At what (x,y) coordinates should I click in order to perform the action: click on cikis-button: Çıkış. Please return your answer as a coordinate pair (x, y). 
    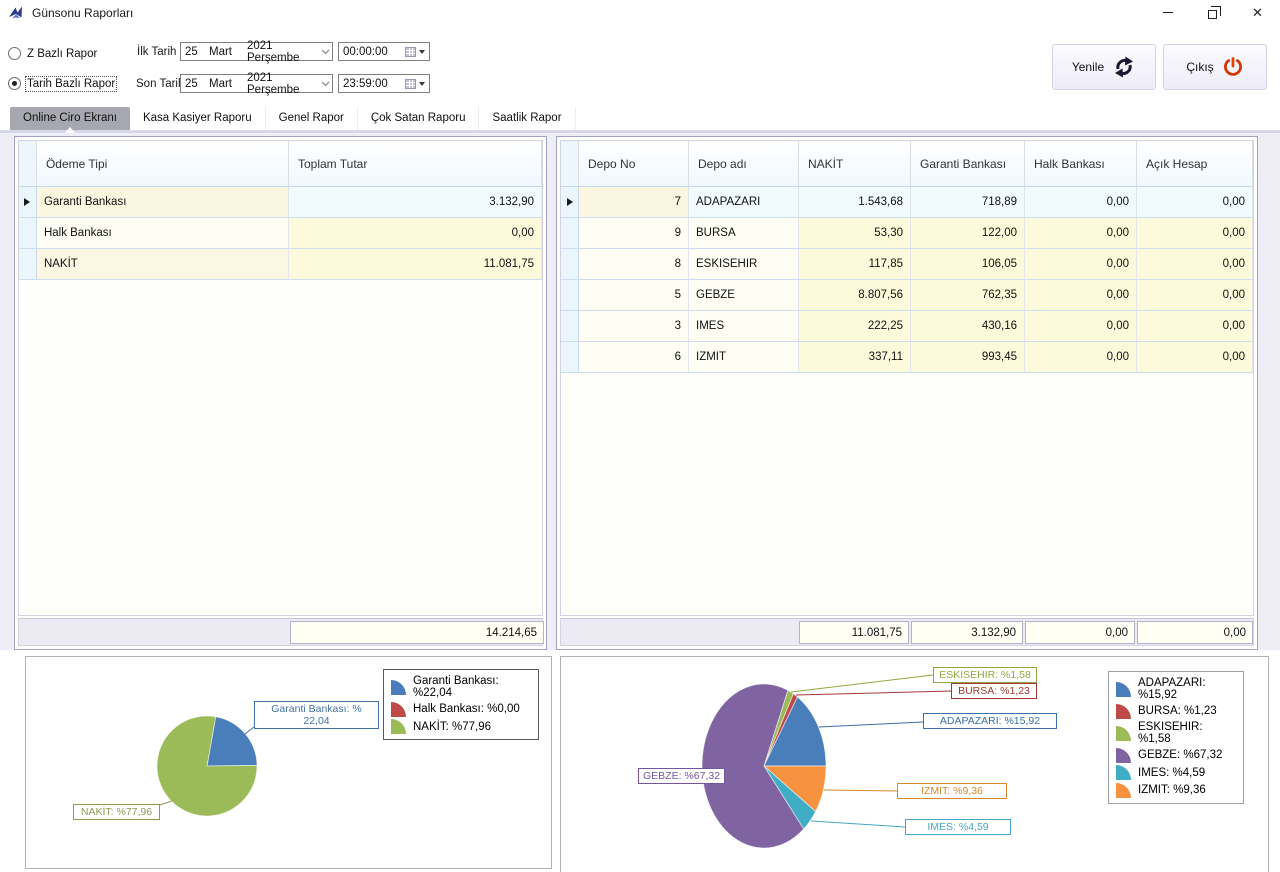
    Looking at the image, I should click on (1215, 67).